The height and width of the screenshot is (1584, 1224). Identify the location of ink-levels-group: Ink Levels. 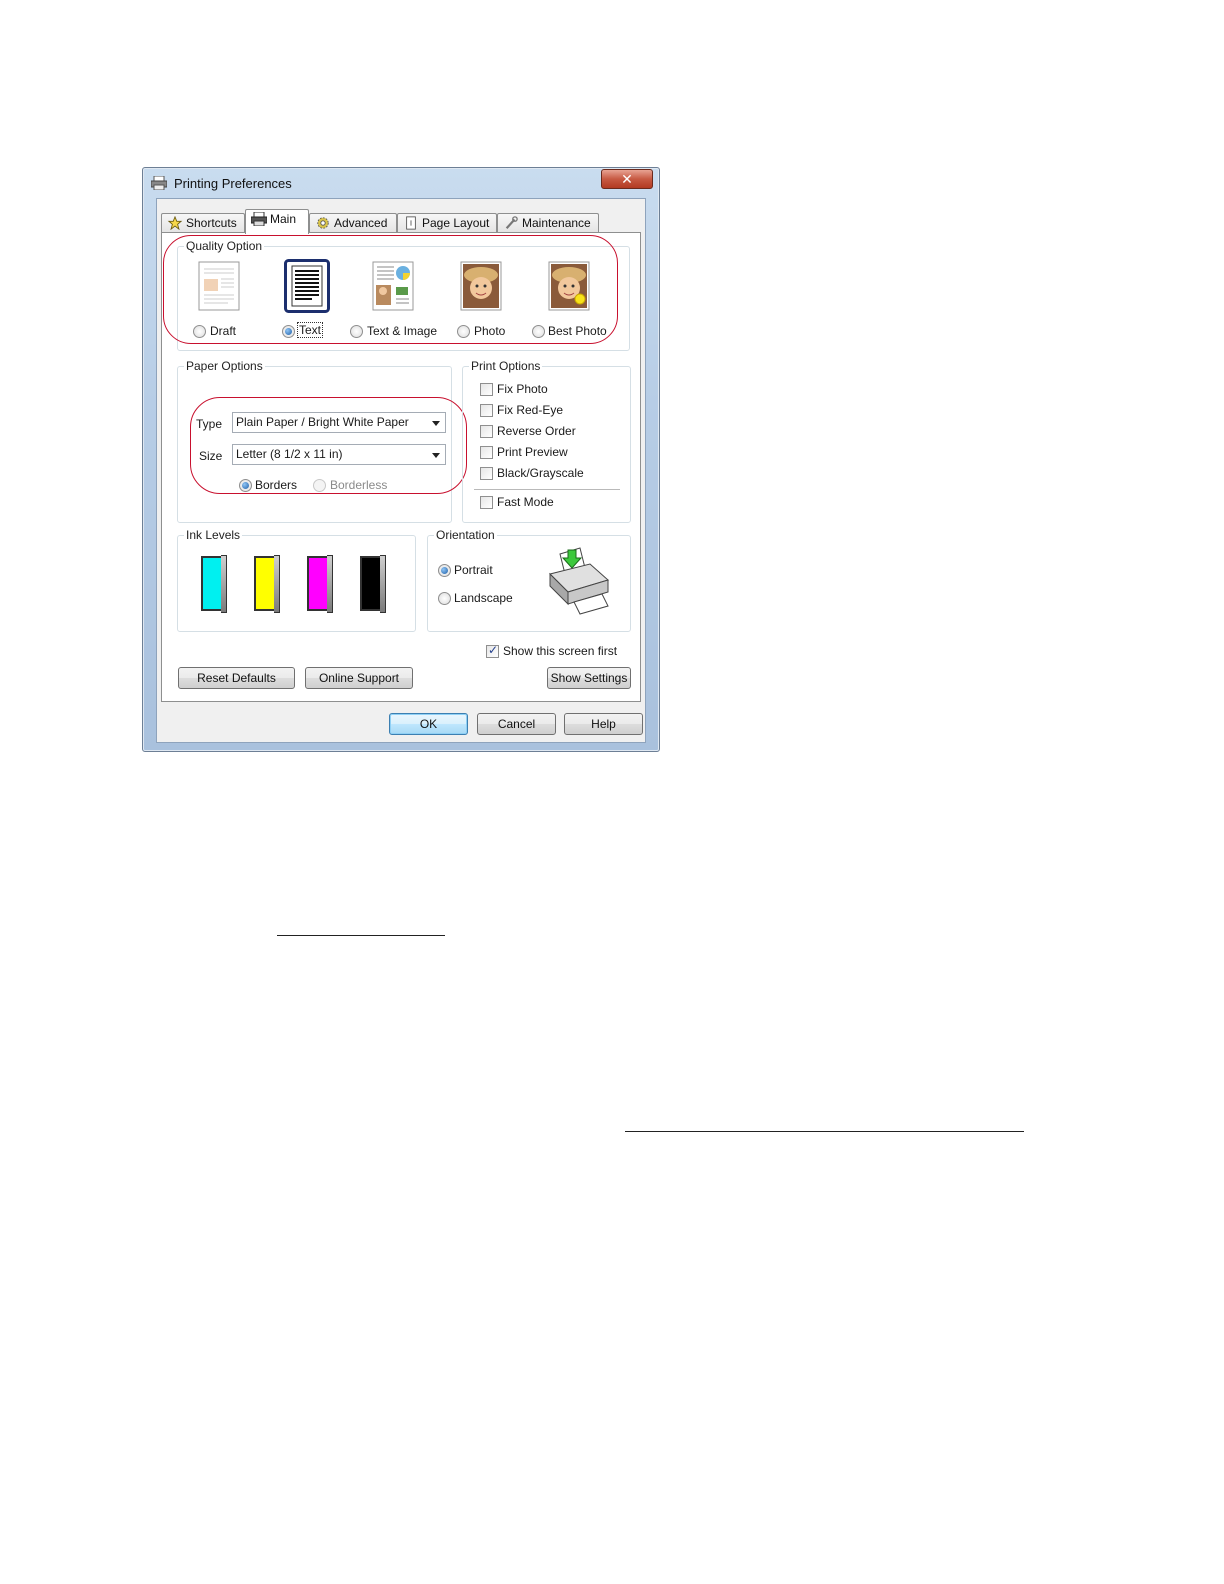
(296, 580).